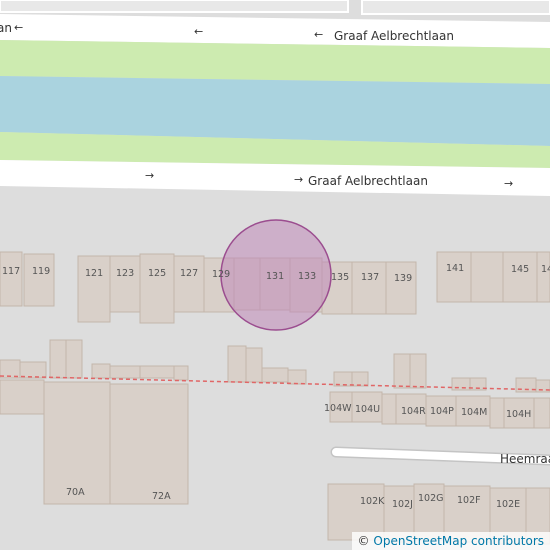 The height and width of the screenshot is (550, 550). What do you see at coordinates (372, 501) in the screenshot?
I see `house-number: 102K` at bounding box center [372, 501].